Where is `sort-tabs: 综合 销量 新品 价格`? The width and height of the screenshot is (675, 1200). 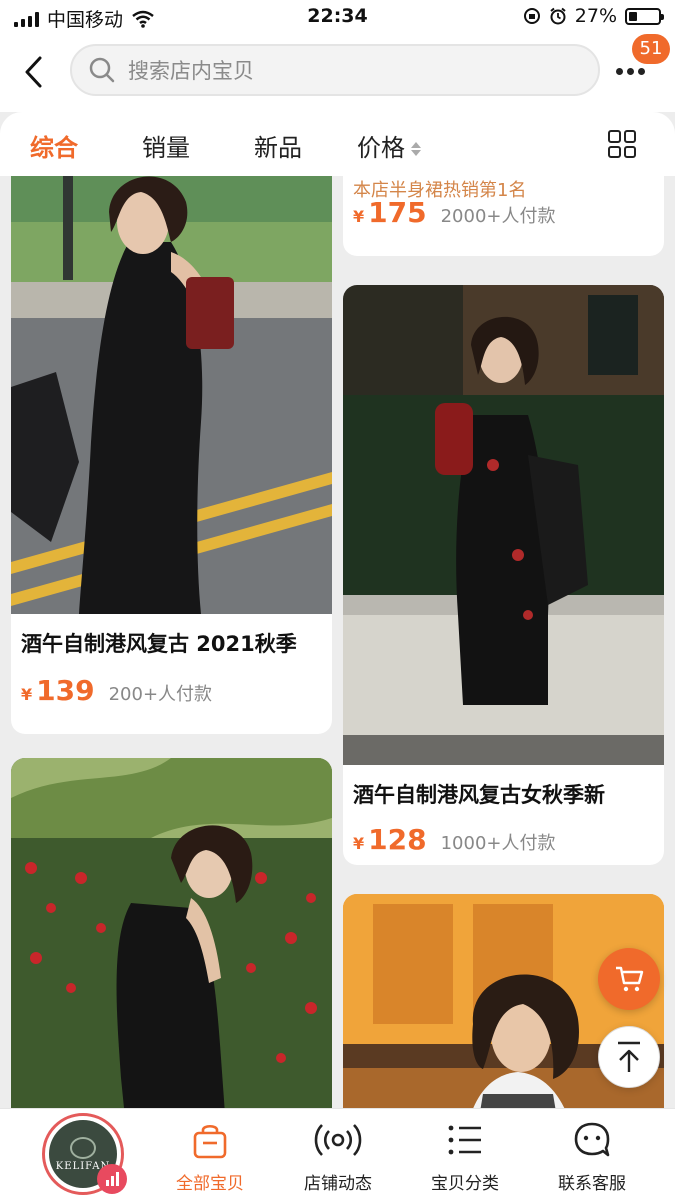
sort-tabs: 综合 销量 新品 价格 is located at coordinates (337, 144).